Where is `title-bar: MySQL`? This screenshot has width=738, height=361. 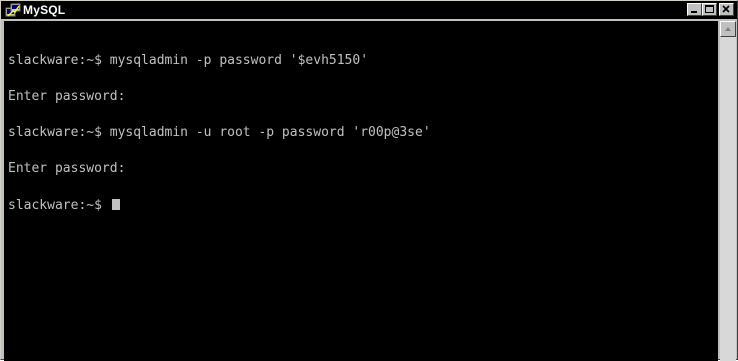 title-bar: MySQL is located at coordinates (369, 10).